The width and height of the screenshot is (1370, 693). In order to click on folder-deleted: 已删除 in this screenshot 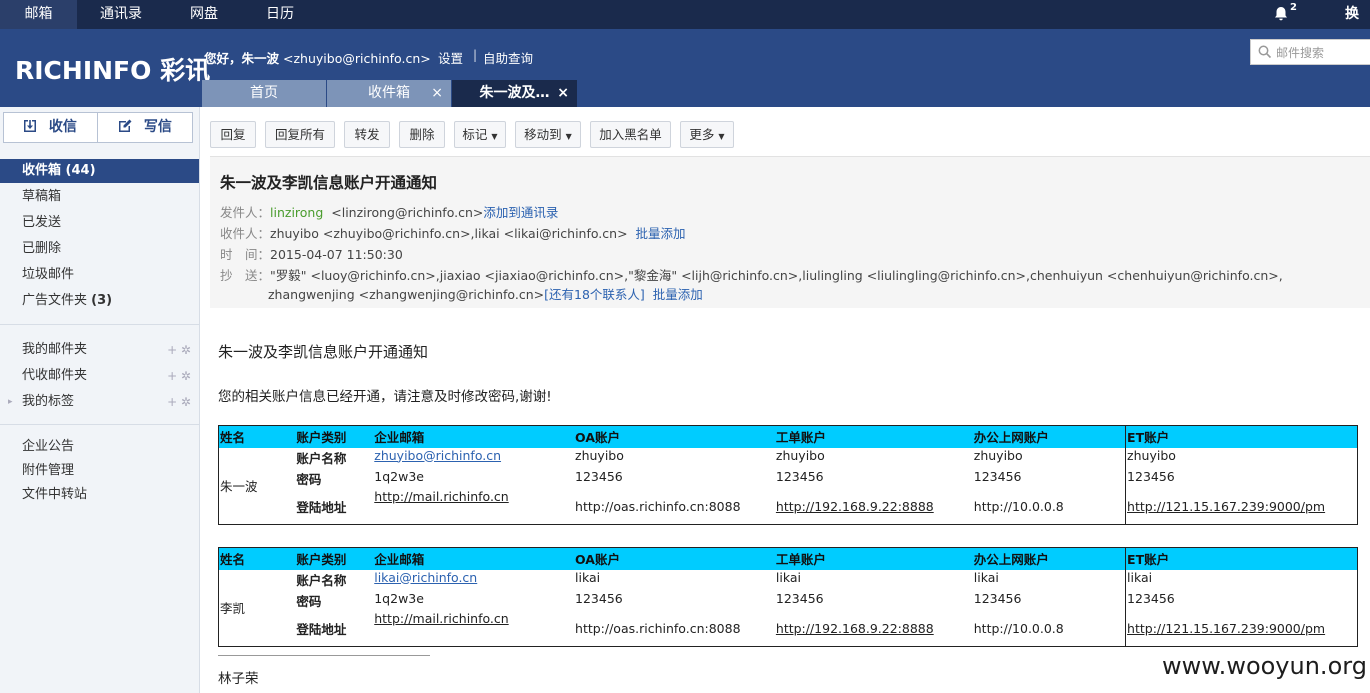, I will do `click(99, 249)`.